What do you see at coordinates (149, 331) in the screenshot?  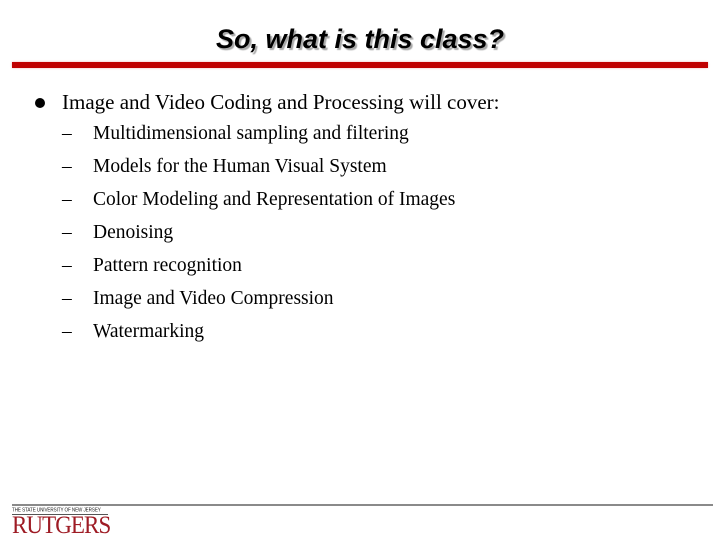 I see `sub-bullet-text: Watermarking` at bounding box center [149, 331].